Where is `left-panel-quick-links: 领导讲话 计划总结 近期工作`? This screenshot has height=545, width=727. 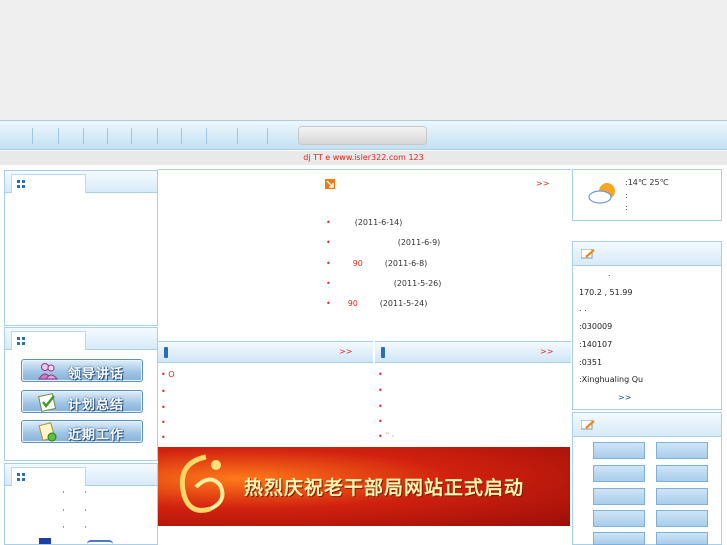
left-panel-quick-links: 领导讲话 计划总结 近期工作 is located at coordinates (81, 394).